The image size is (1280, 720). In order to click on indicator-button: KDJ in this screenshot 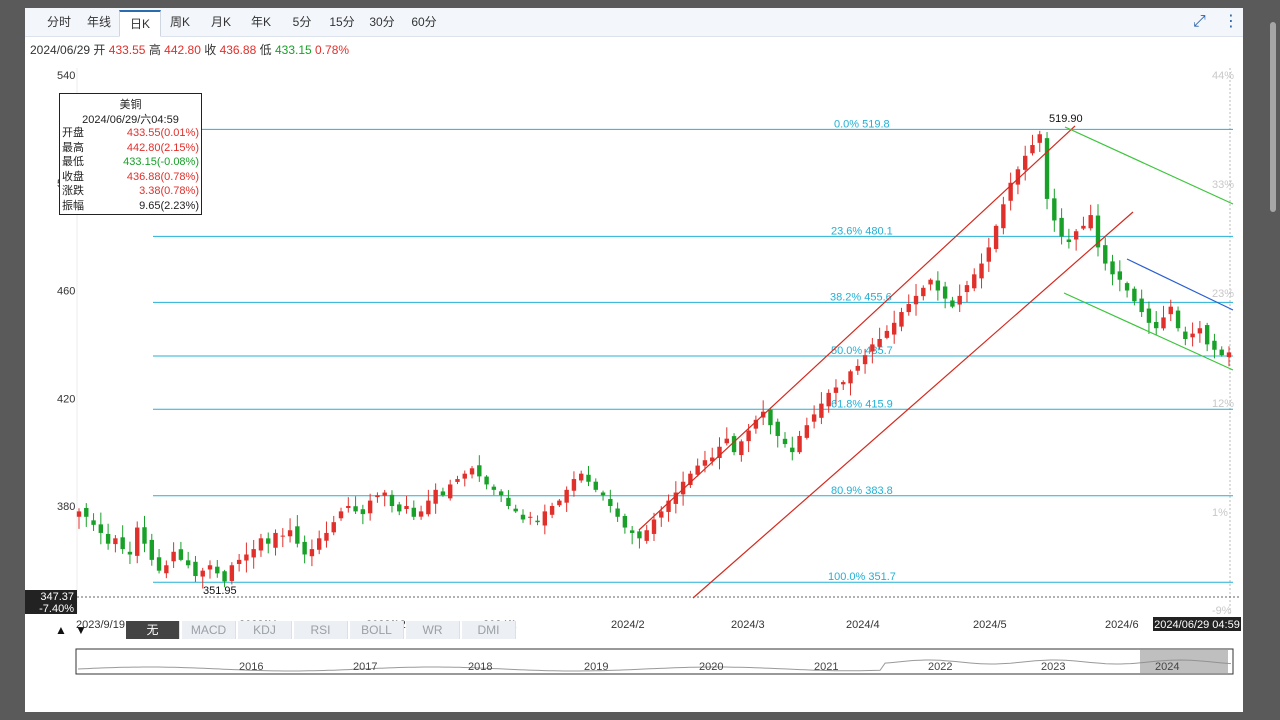, I will do `click(265, 630)`.